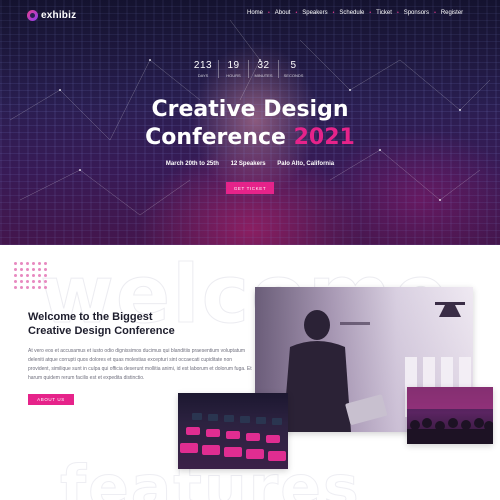 This screenshot has width=500, height=500. Describe the element at coordinates (32, 15) in the screenshot. I see `logo-icon` at that location.